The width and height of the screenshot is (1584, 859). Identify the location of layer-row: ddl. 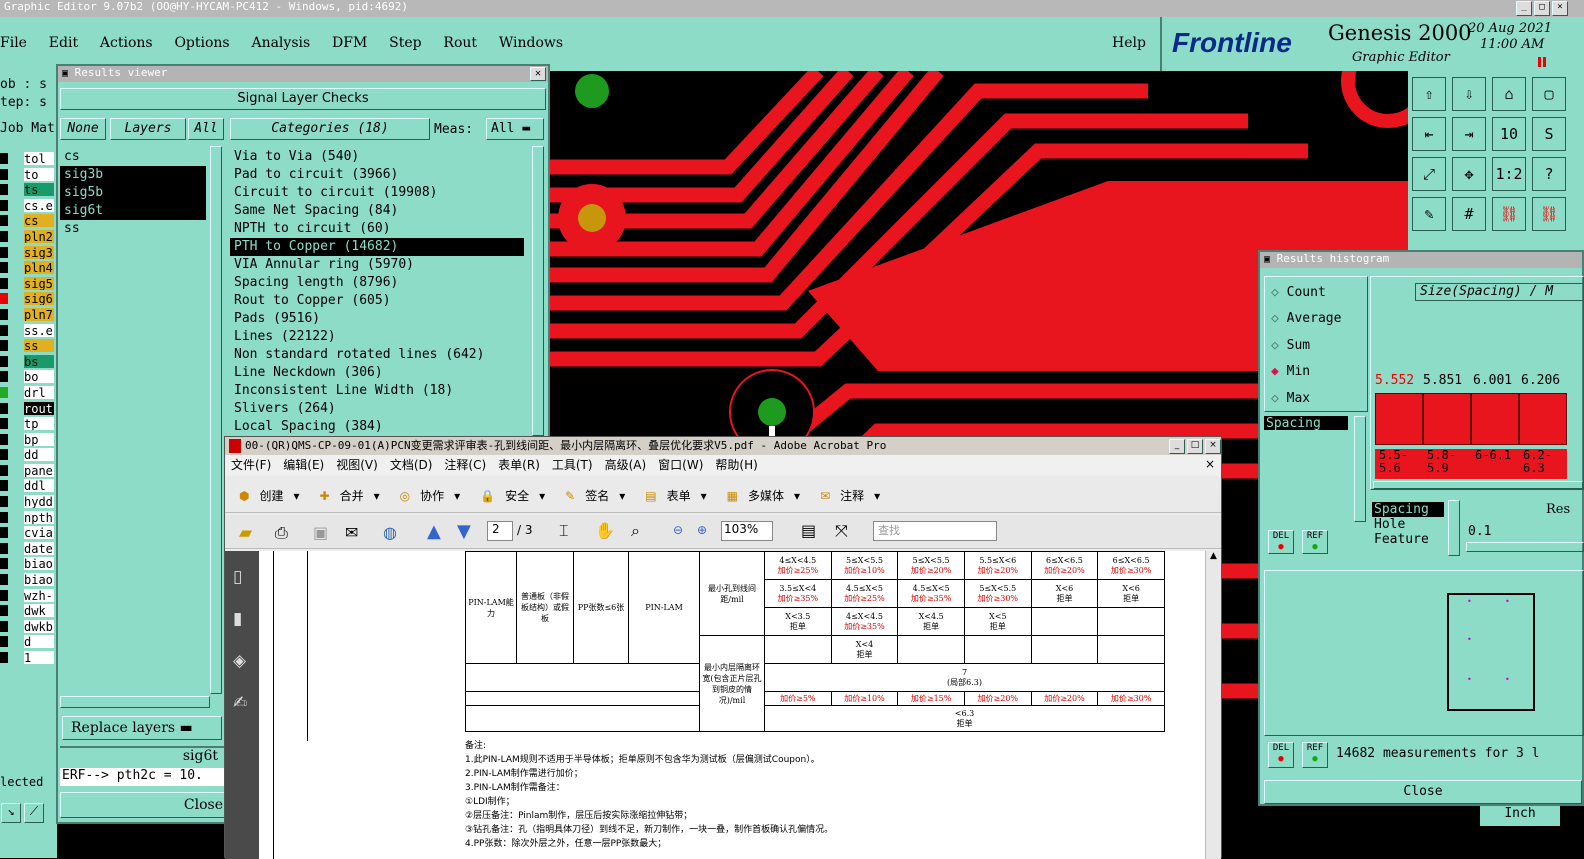
(28, 486).